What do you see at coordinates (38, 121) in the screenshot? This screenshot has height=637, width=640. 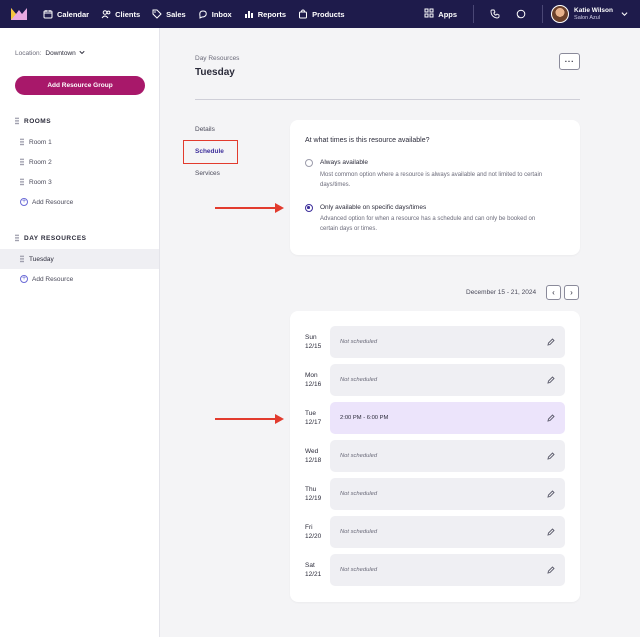 I see `rooms-heading-label: ROOMS` at bounding box center [38, 121].